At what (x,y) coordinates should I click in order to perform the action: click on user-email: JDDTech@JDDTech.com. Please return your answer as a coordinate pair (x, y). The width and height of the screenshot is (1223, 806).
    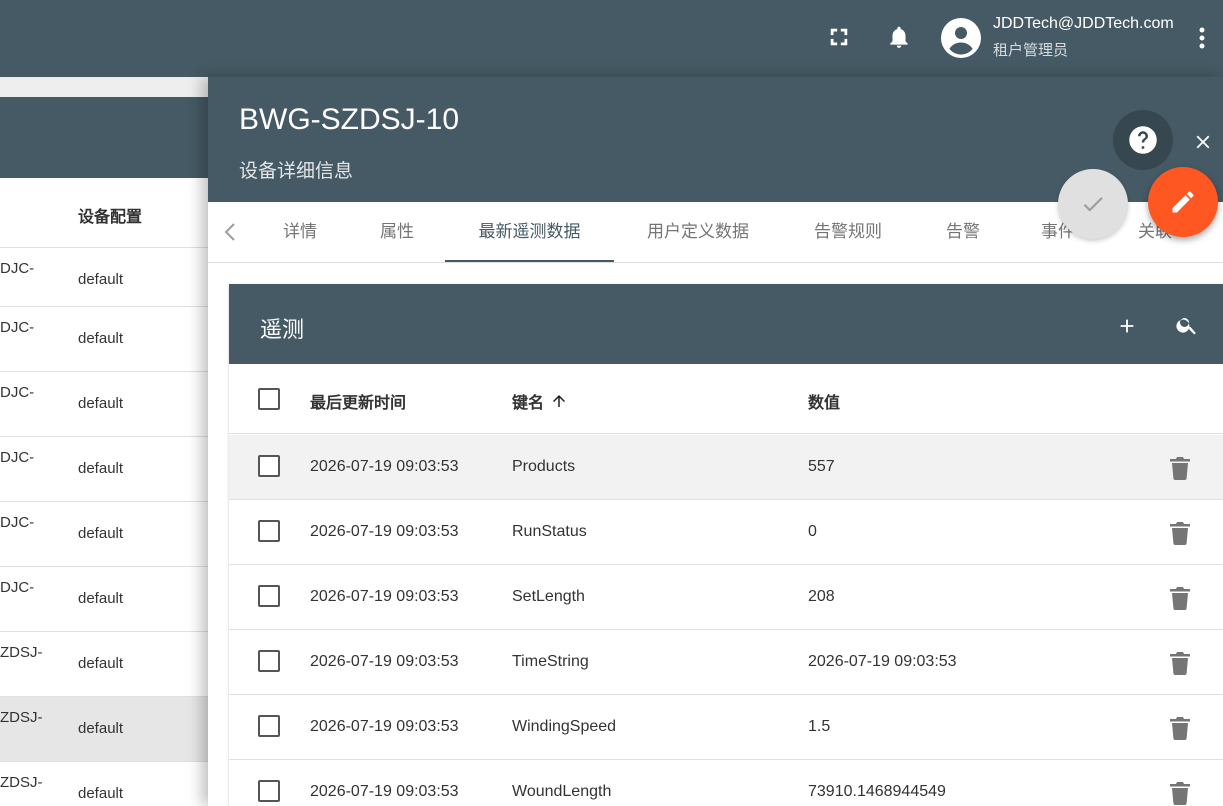
    Looking at the image, I should click on (1083, 24).